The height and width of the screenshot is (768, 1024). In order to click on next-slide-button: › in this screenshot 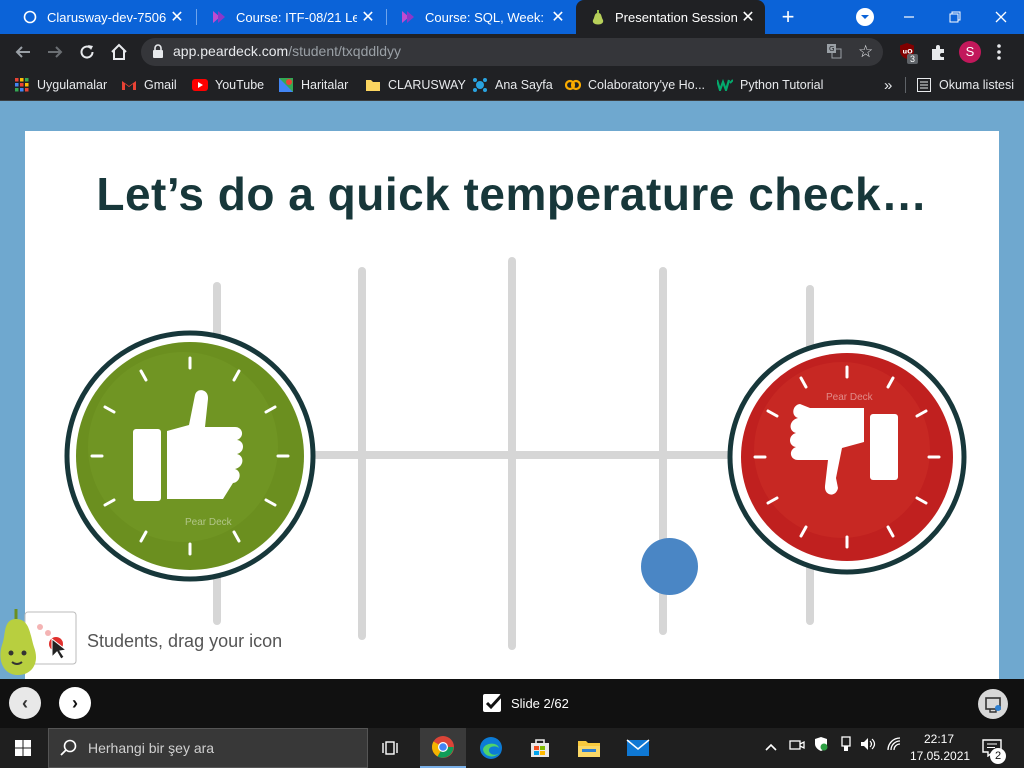, I will do `click(75, 703)`.